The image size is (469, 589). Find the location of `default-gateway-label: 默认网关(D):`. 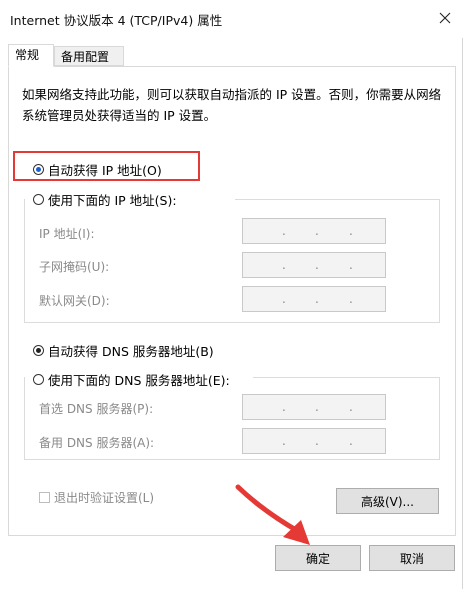

default-gateway-label: 默认网关(D): is located at coordinates (74, 301).